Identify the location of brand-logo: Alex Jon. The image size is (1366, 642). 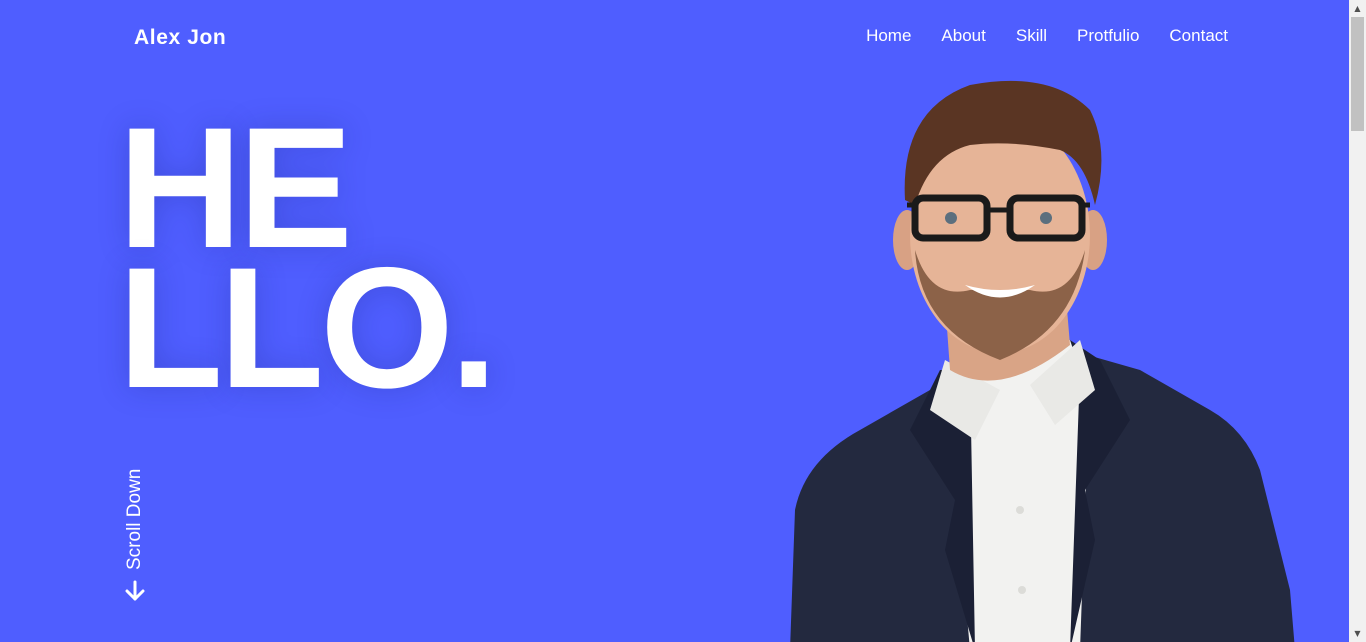
(180, 38).